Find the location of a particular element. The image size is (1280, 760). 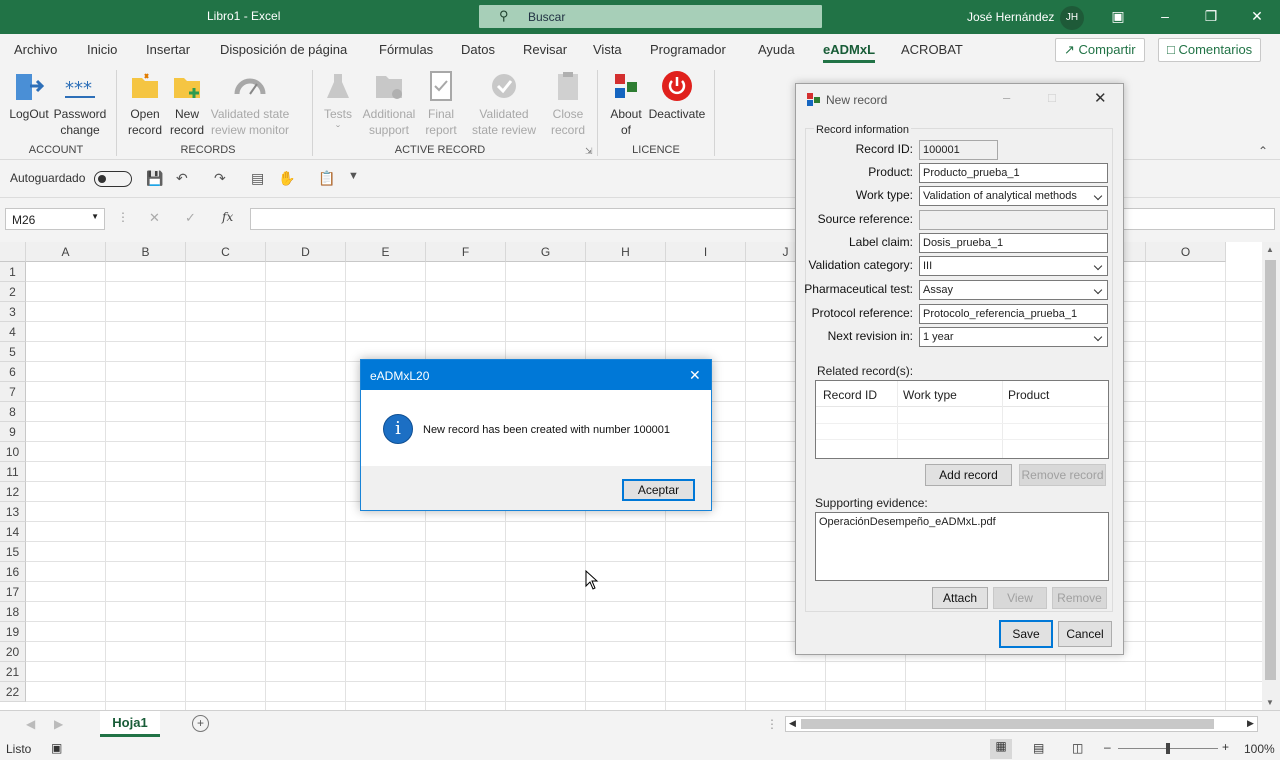

column-header-o: O is located at coordinates (1186, 252).